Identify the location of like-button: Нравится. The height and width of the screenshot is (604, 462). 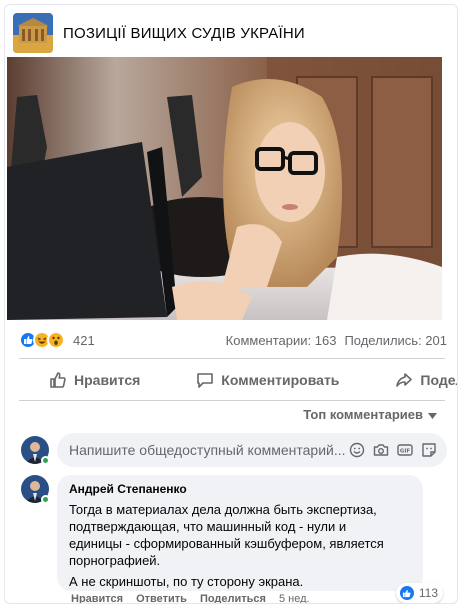
(92, 380).